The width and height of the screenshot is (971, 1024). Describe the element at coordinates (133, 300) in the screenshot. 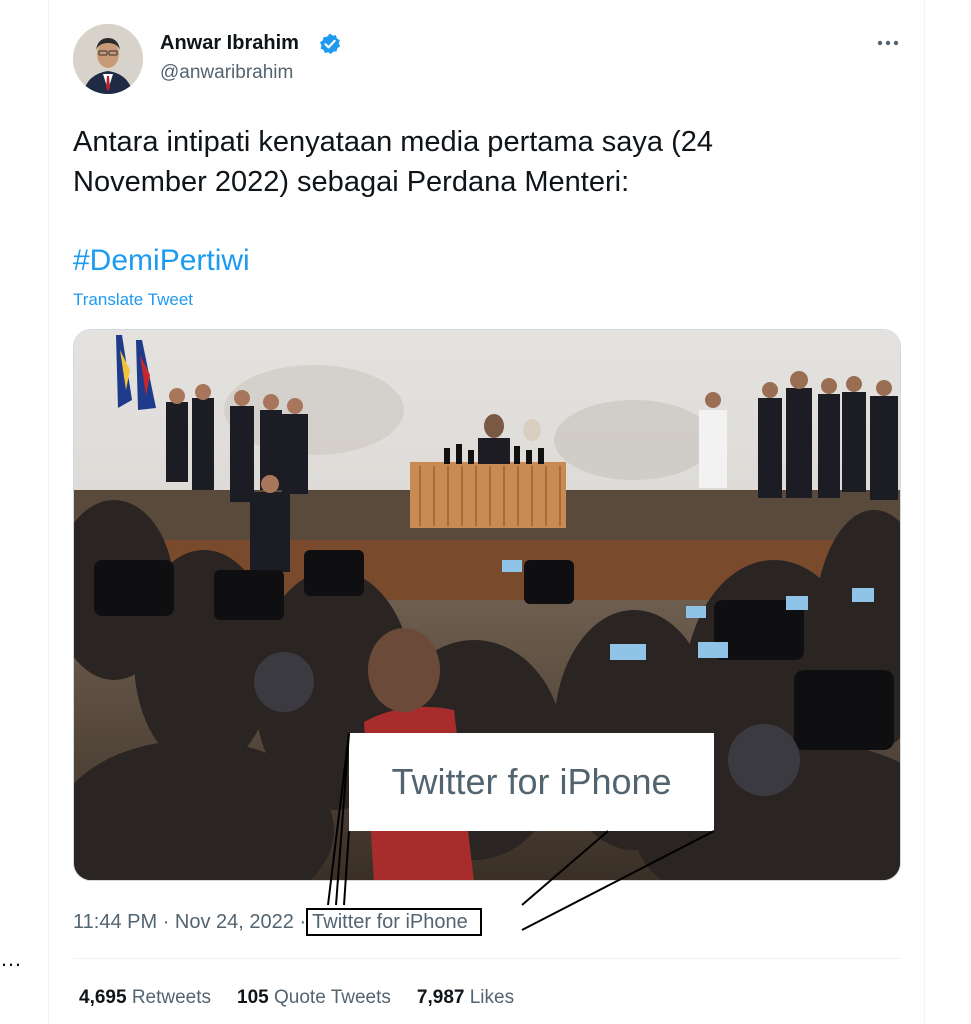

I see `translate-tweet-link: Translate Tweet` at that location.